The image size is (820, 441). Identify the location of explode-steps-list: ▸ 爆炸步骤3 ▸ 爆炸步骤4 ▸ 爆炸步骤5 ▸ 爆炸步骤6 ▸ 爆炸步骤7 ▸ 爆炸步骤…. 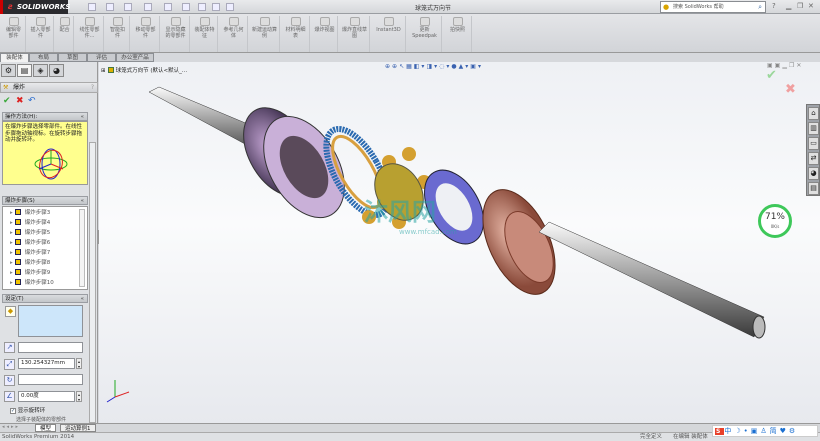
(45, 248).